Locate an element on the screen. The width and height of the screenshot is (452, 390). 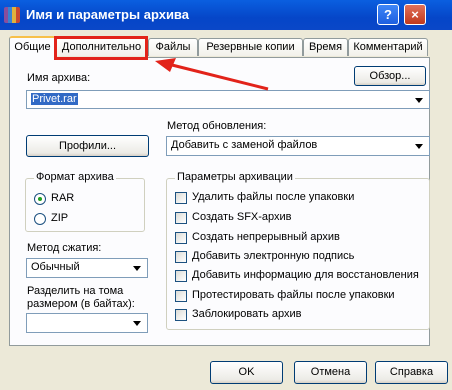
arrow-head is located at coordinates (165, 65).